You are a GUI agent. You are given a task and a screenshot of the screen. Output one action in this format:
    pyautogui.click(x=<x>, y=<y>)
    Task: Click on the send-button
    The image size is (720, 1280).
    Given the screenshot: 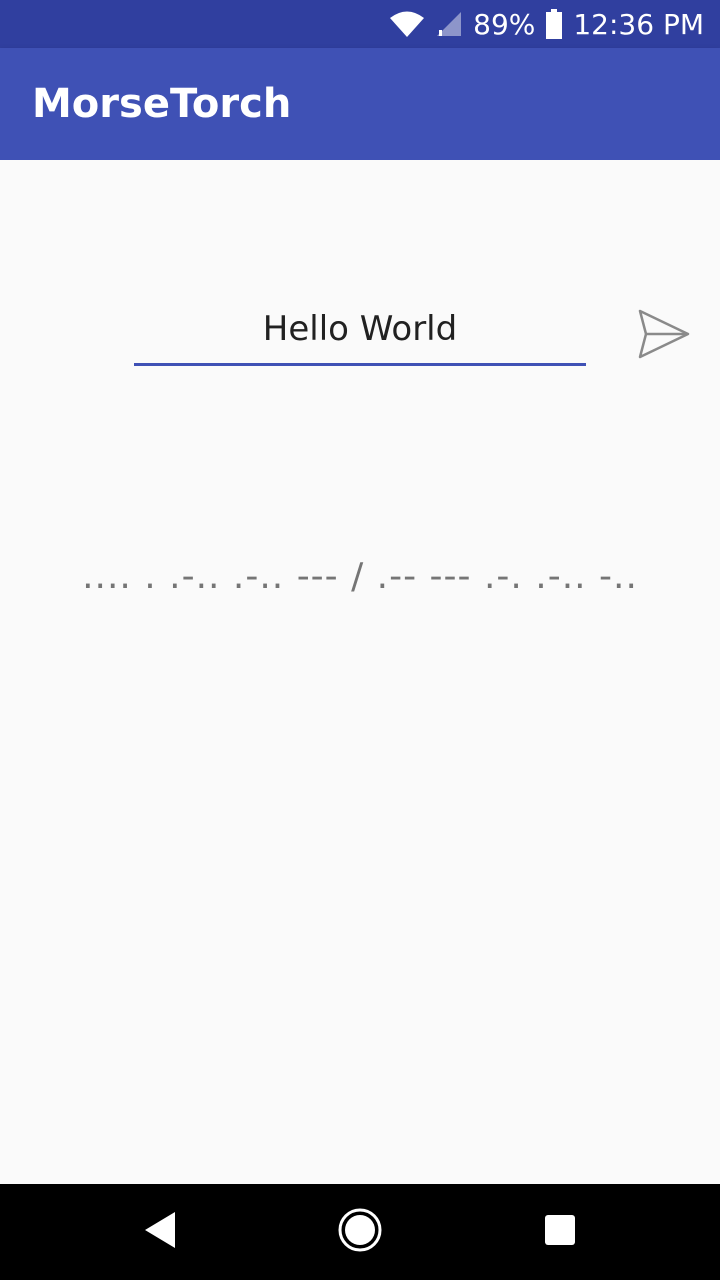 What is the action you would take?
    pyautogui.click(x=664, y=336)
    